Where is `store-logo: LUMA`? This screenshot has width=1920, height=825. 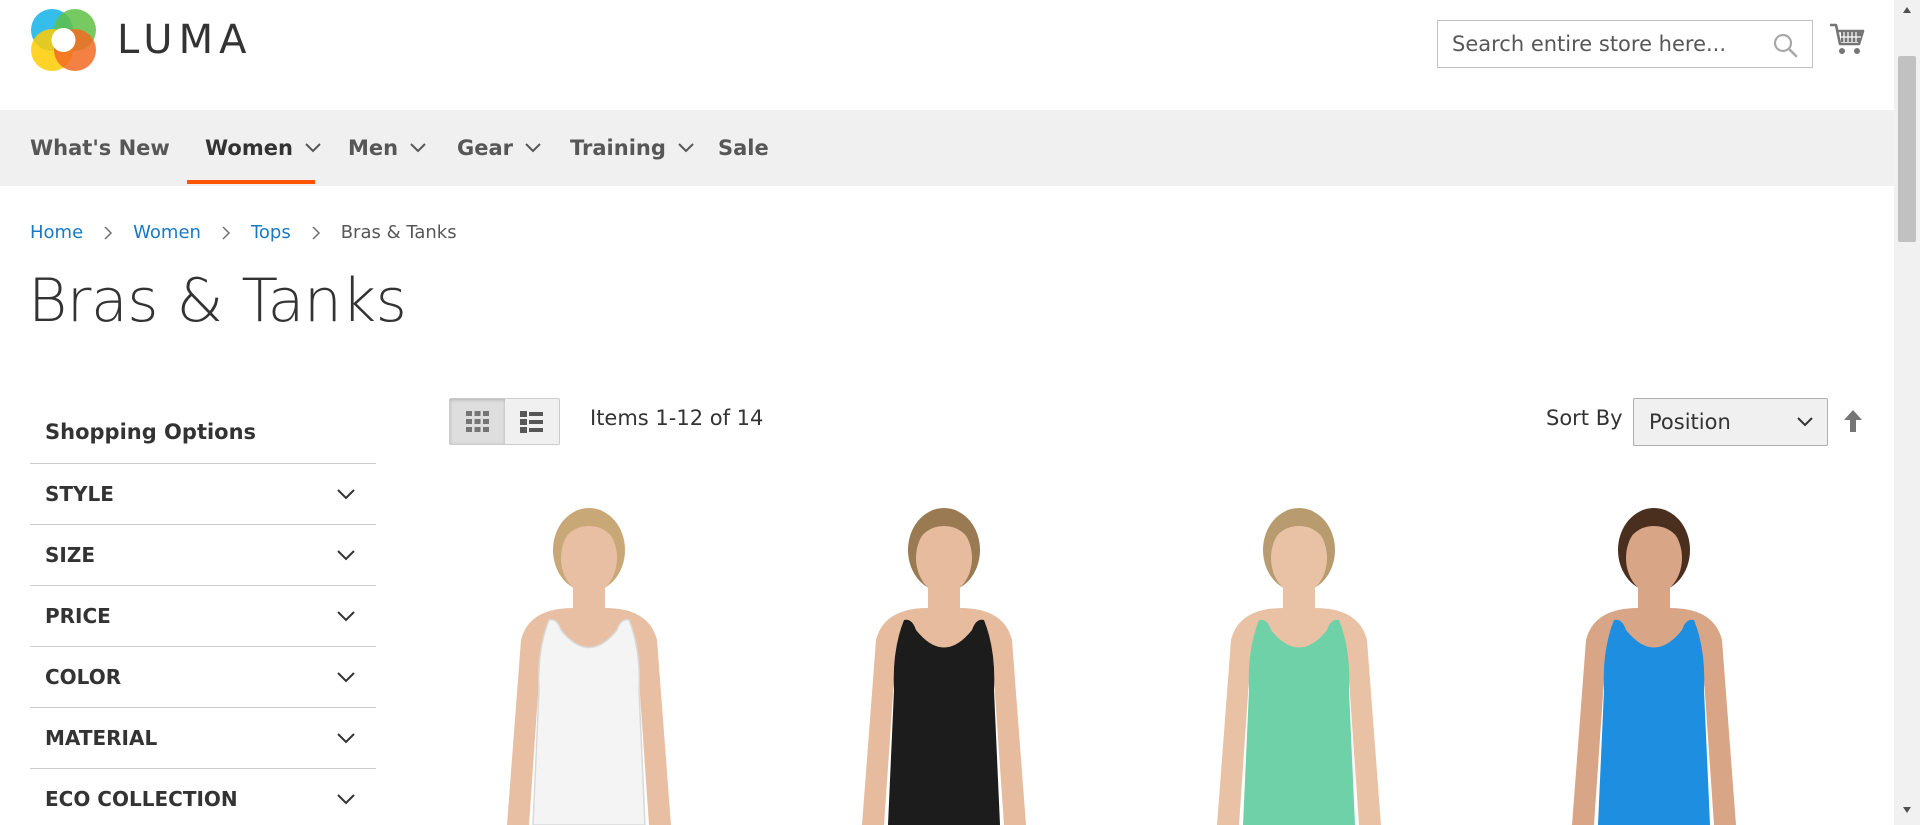
store-logo: LUMA is located at coordinates (141, 39).